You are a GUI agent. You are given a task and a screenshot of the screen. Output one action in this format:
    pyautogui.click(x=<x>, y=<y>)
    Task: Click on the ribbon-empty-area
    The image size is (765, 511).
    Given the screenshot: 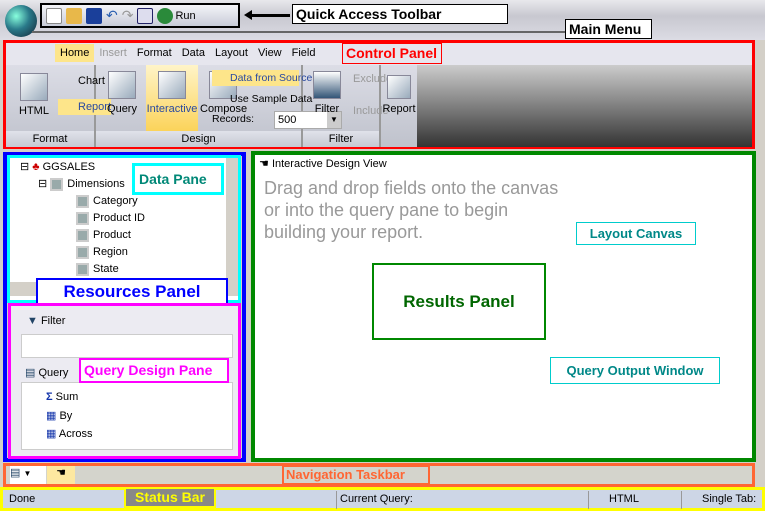 What is the action you would take?
    pyautogui.click(x=584, y=106)
    